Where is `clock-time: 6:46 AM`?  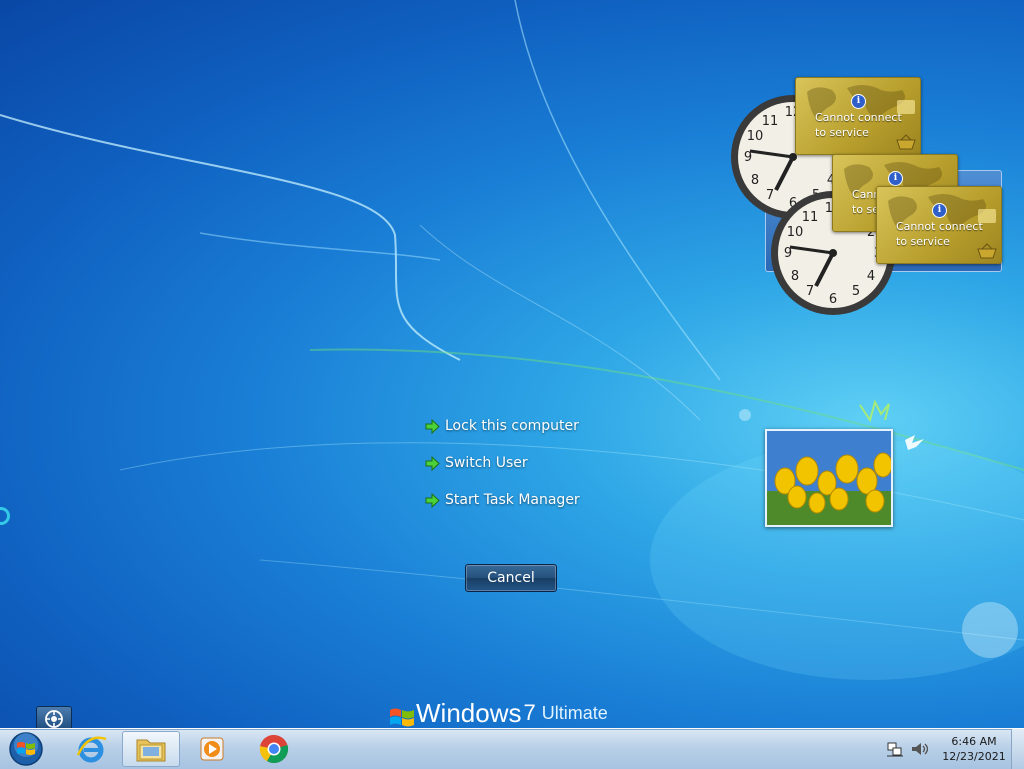
clock-time: 6:46 AM is located at coordinates (974, 741).